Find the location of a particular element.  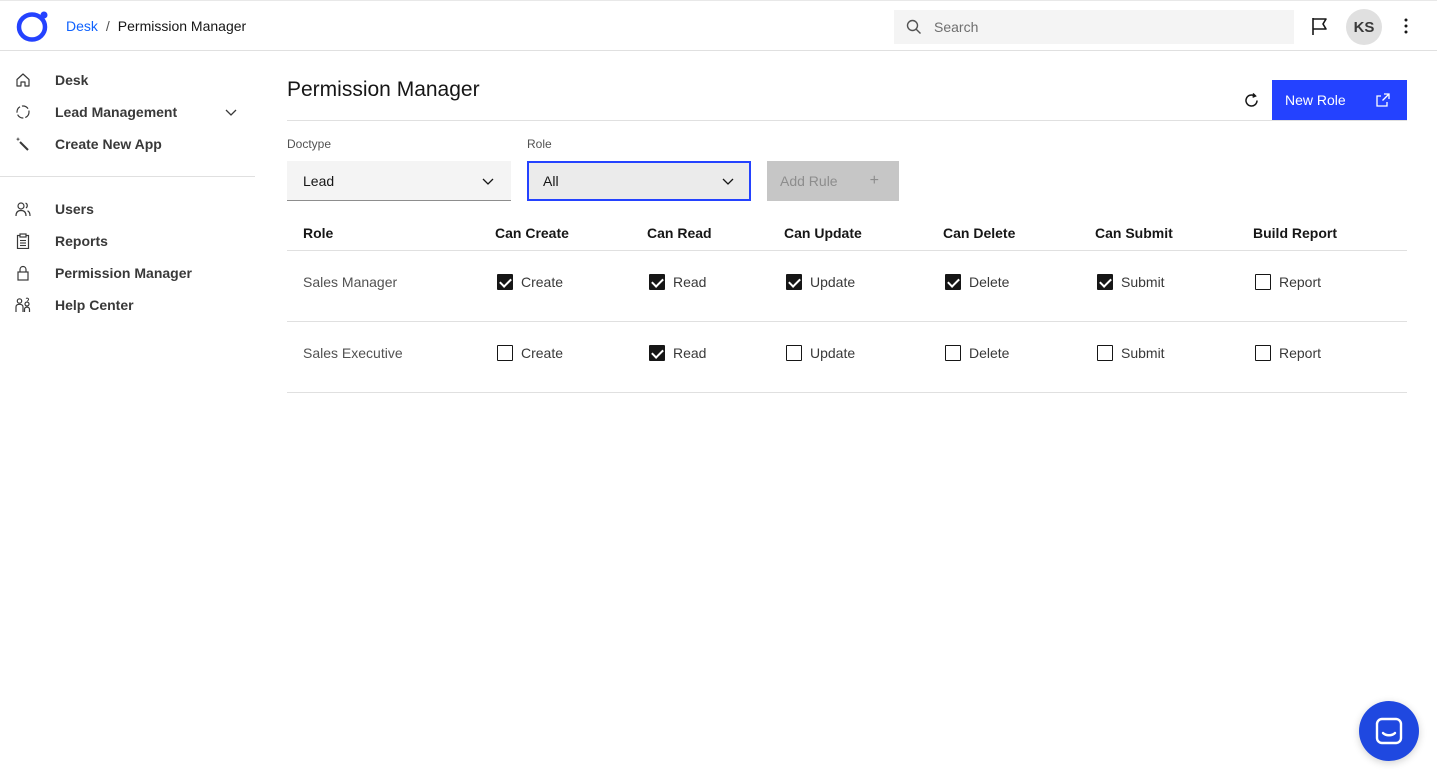

role-value: All is located at coordinates (551, 181).